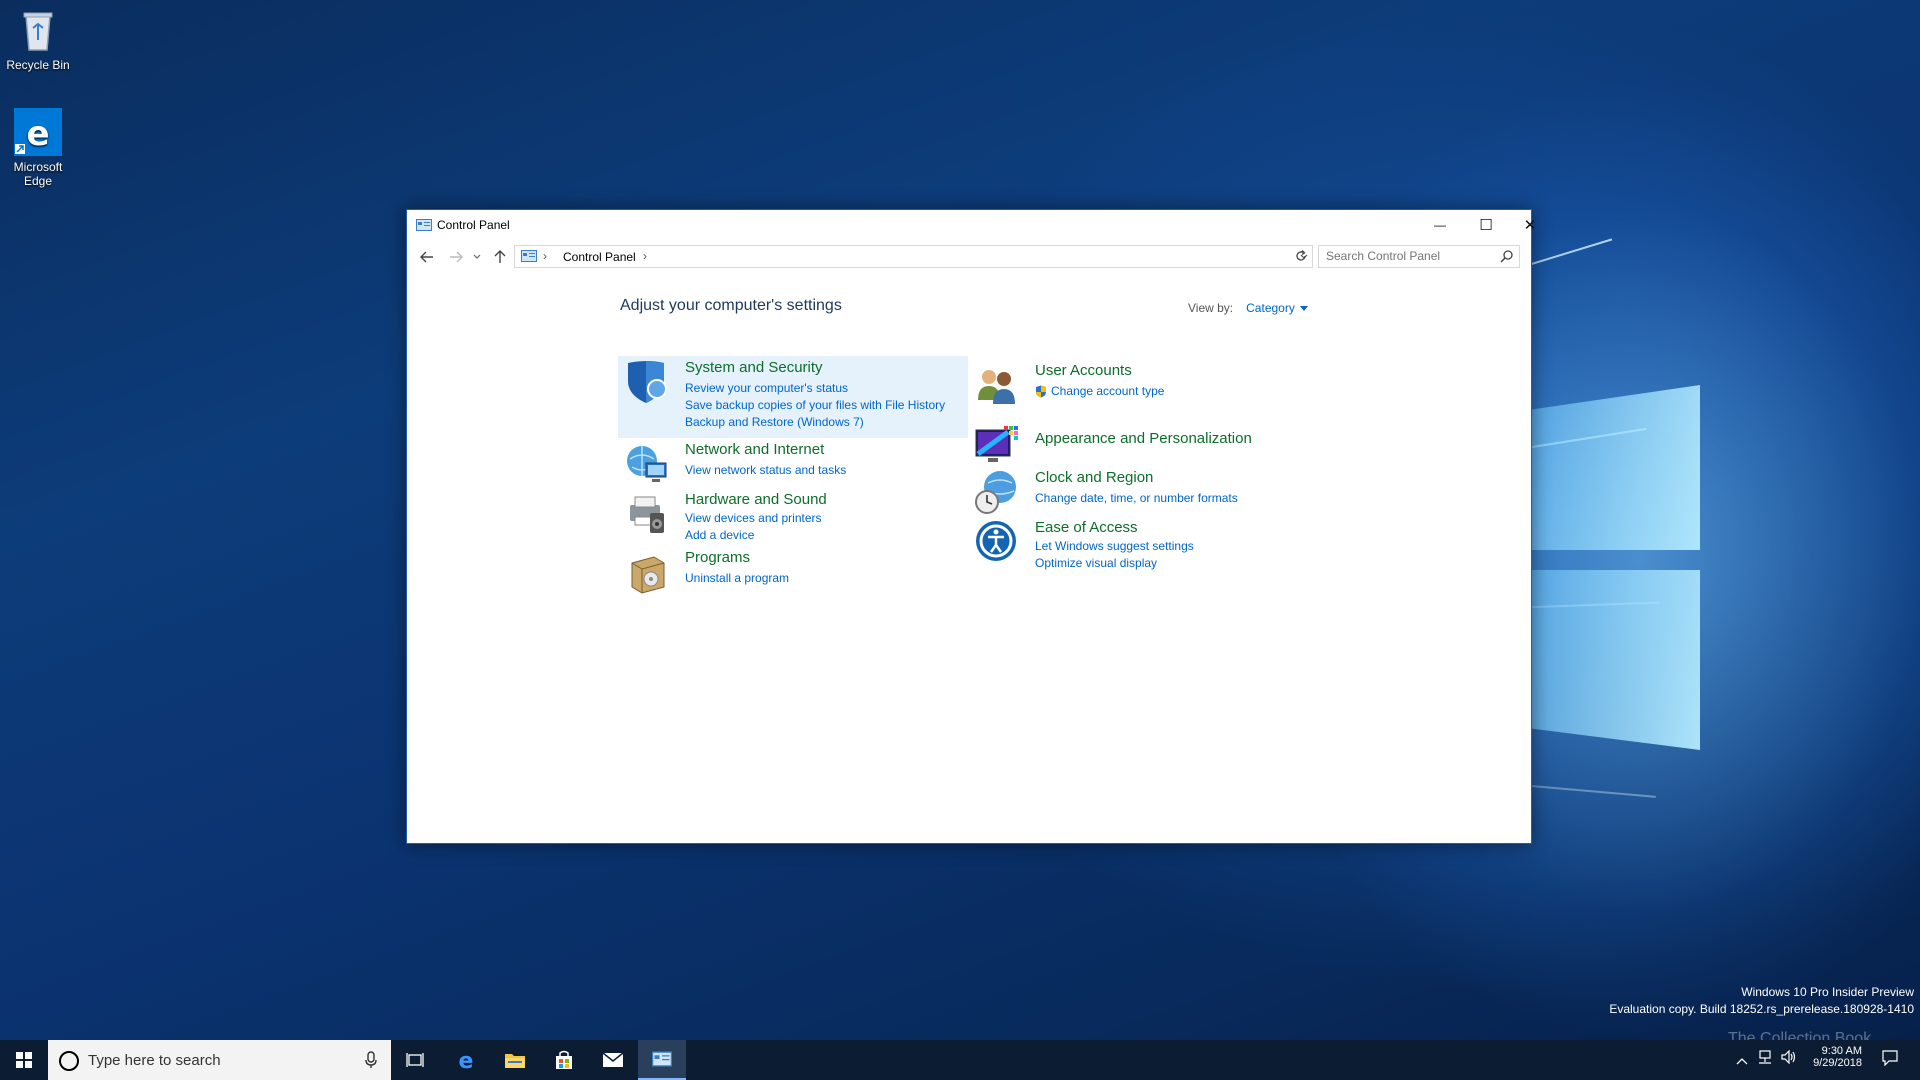 The width and height of the screenshot is (1920, 1080). I want to click on recycle-bin-desktop-icon: Recycle Bin, so click(38, 39).